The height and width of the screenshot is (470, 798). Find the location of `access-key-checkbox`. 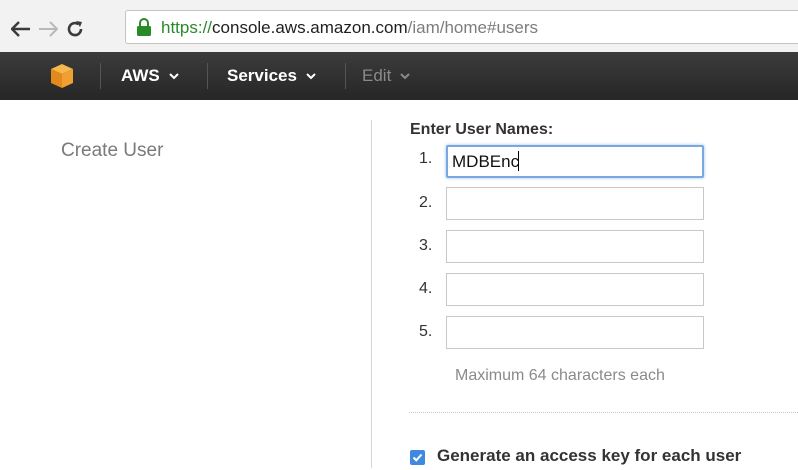

access-key-checkbox is located at coordinates (417, 457).